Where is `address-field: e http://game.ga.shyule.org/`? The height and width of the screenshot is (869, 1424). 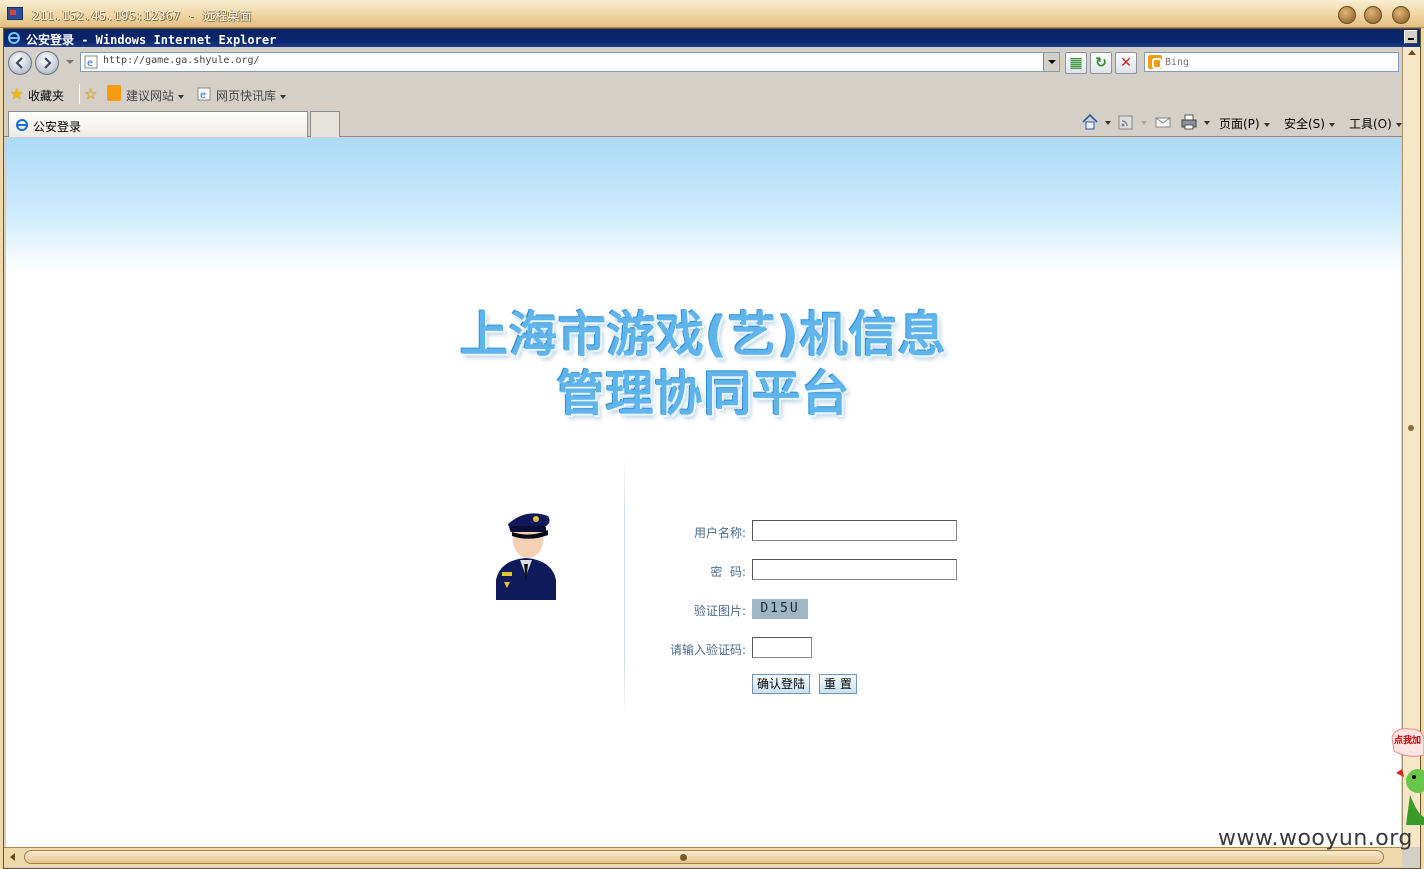 address-field: e http://game.ga.shyule.org/ is located at coordinates (570, 62).